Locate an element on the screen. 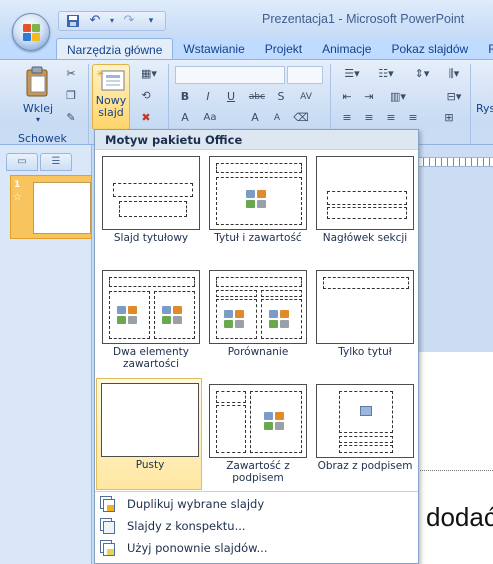 The height and width of the screenshot is (564, 493). slide-thumbnail is located at coordinates (62, 208).